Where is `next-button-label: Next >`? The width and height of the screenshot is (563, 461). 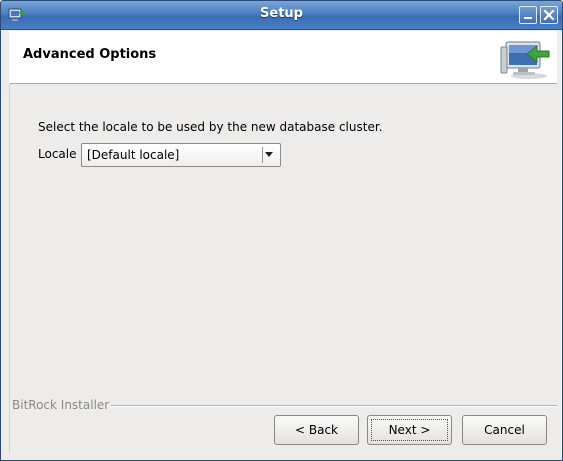 next-button-label: Next > is located at coordinates (409, 430).